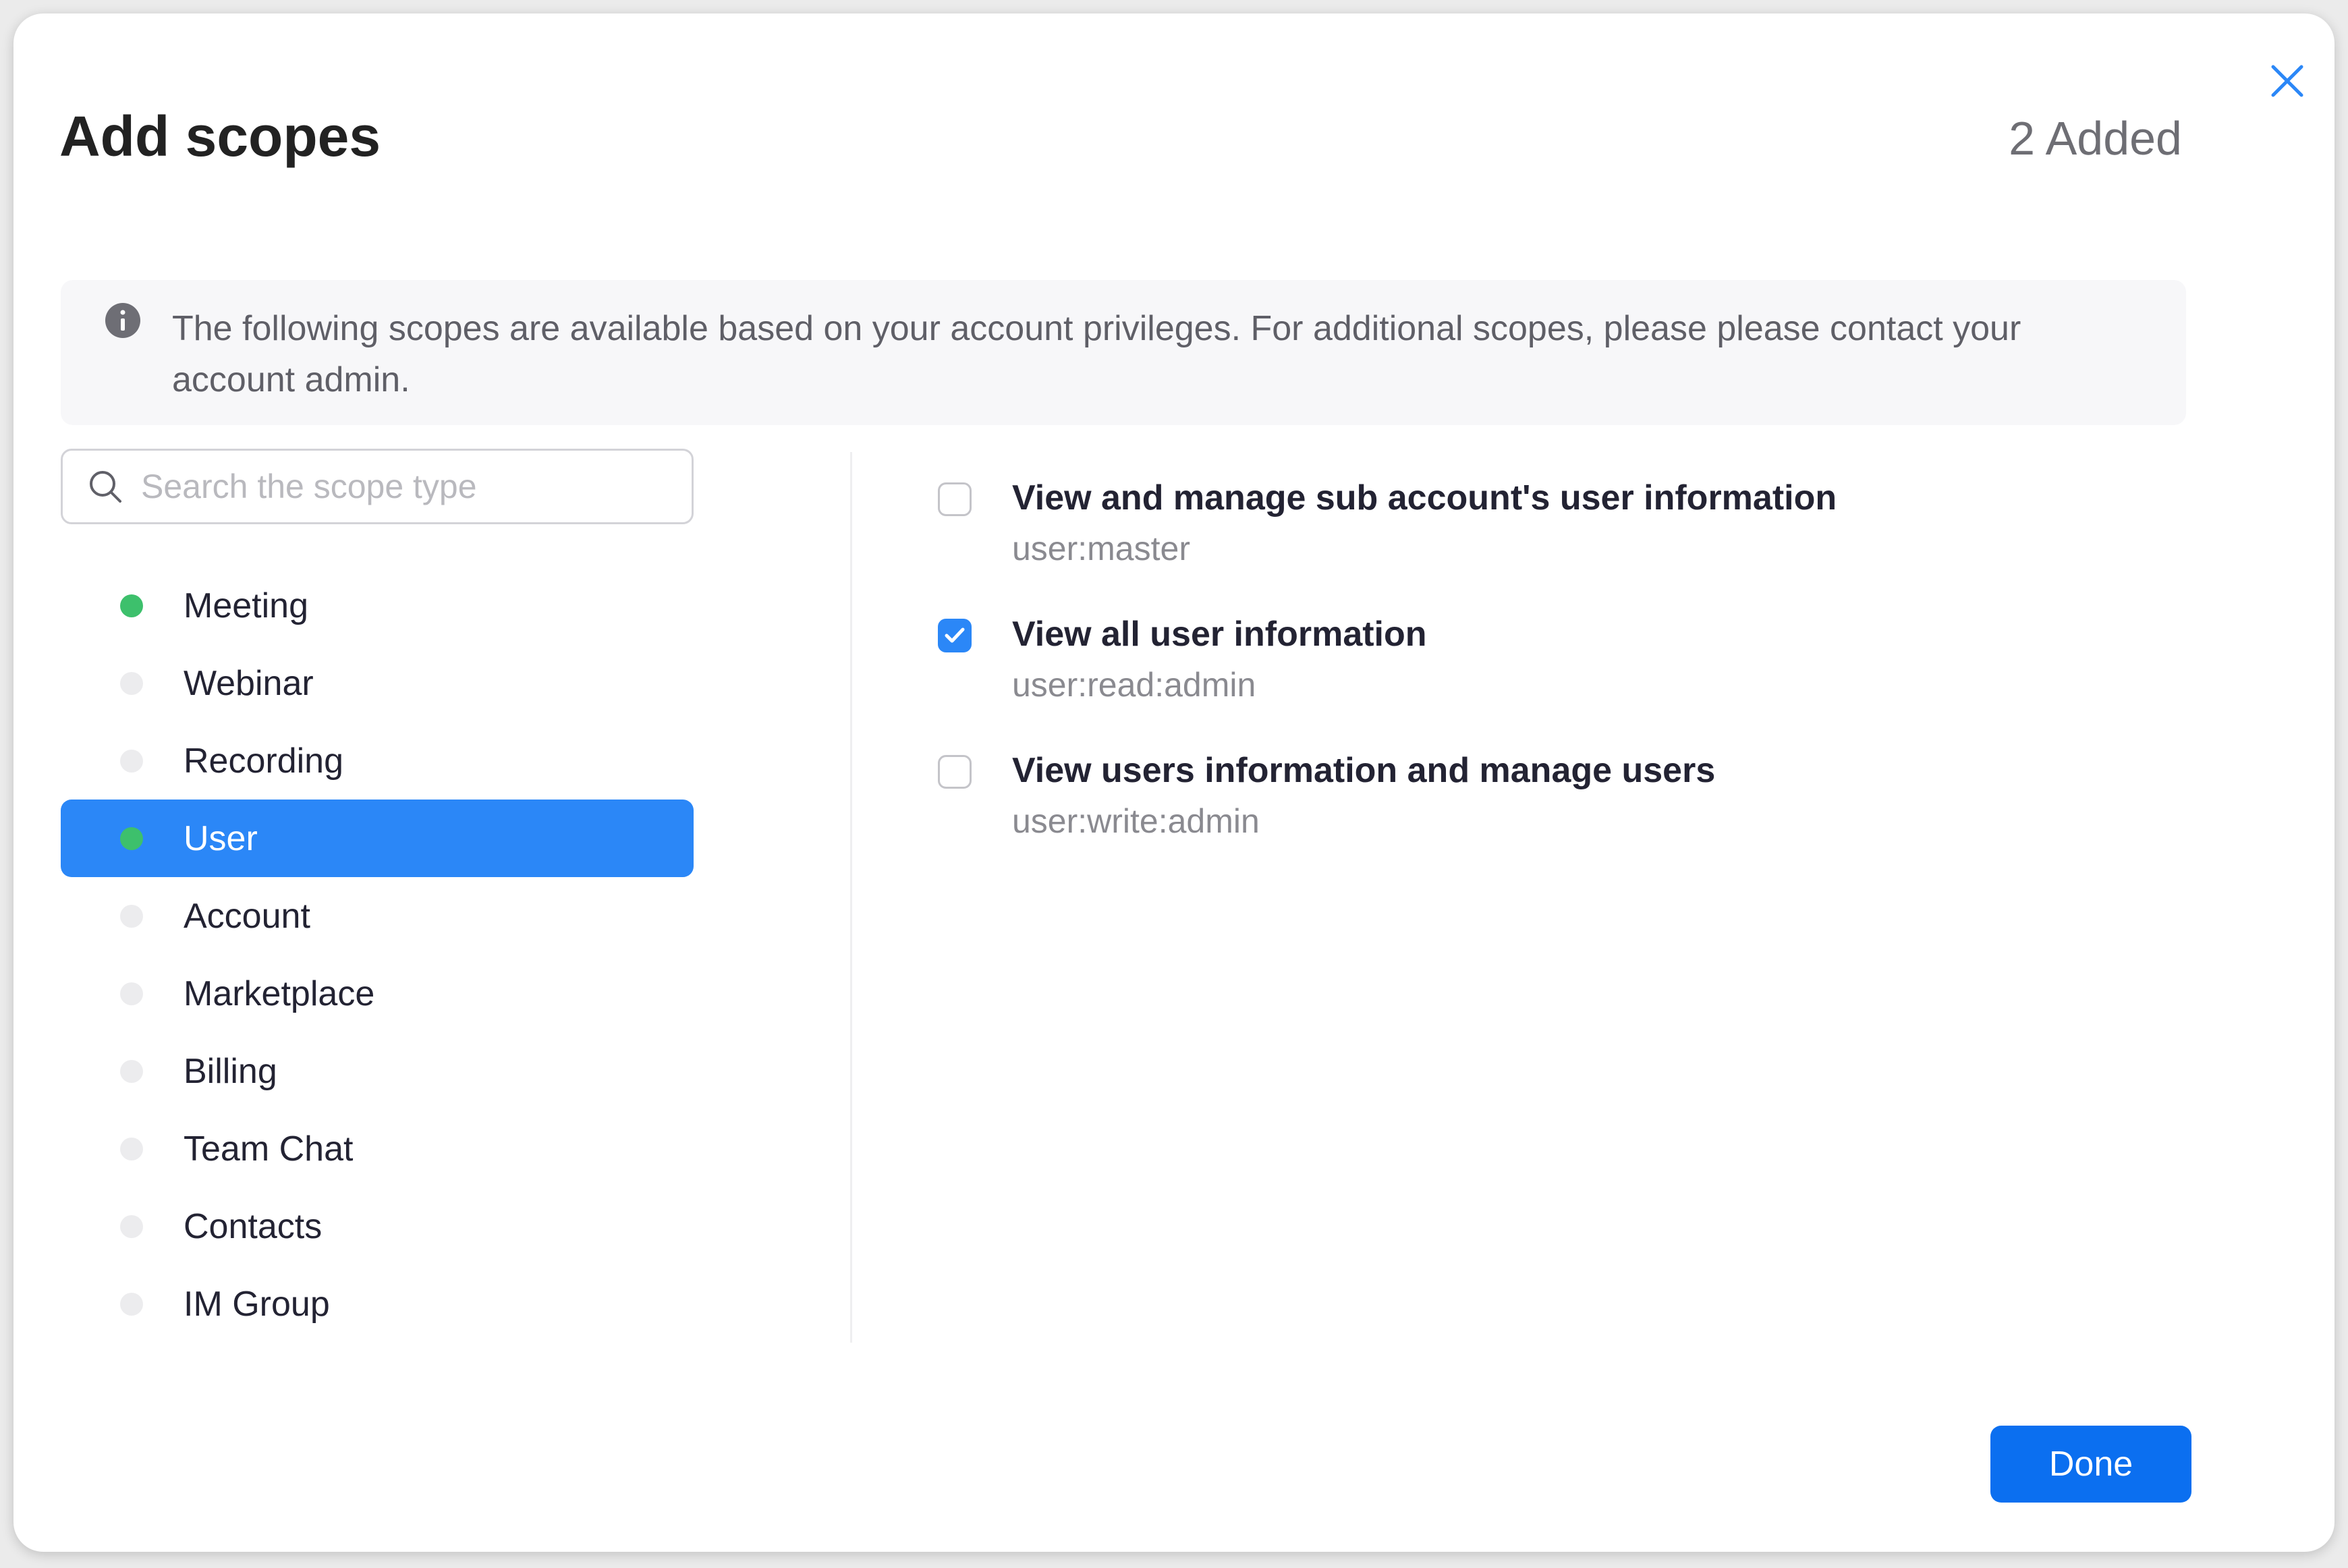  I want to click on scope-code: user:master, so click(1101, 548).